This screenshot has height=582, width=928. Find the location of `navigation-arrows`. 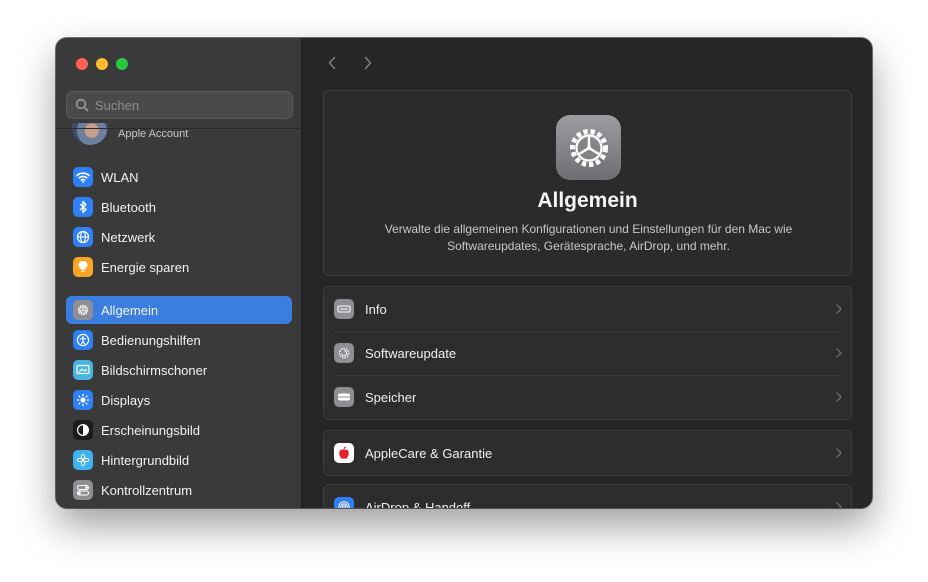

navigation-arrows is located at coordinates (350, 63).